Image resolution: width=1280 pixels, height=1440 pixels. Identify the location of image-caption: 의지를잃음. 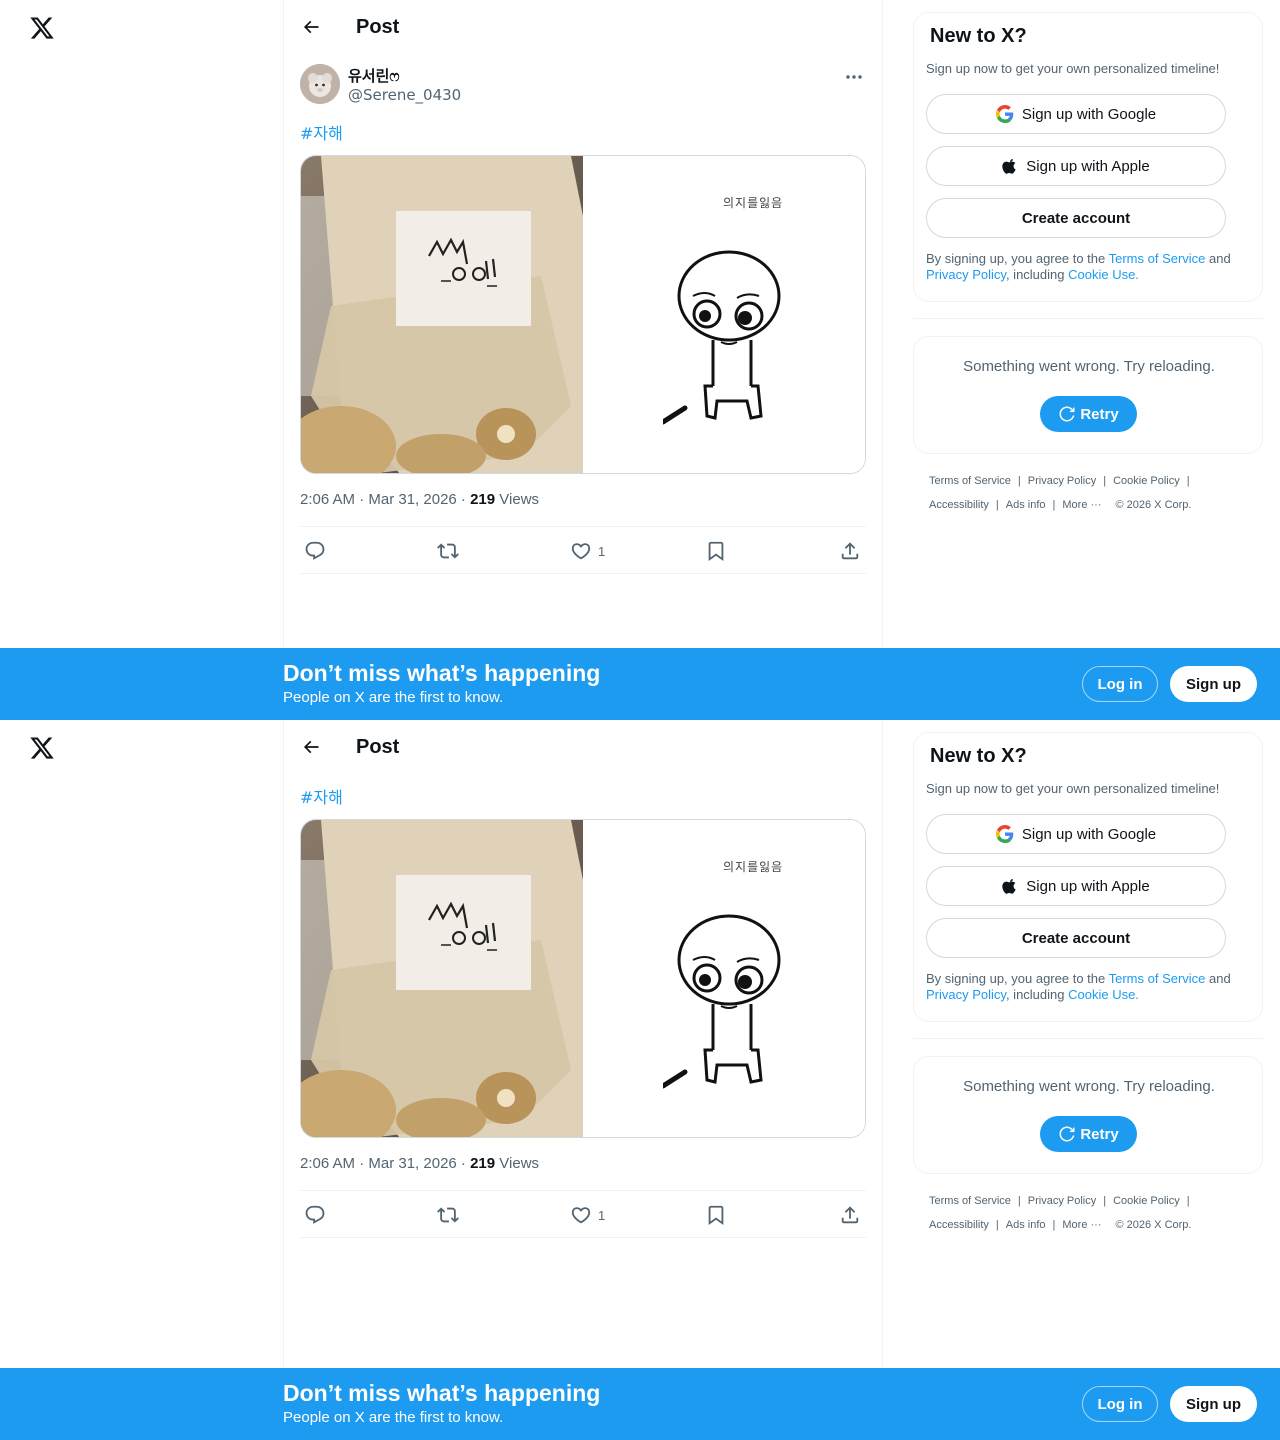
(753, 867).